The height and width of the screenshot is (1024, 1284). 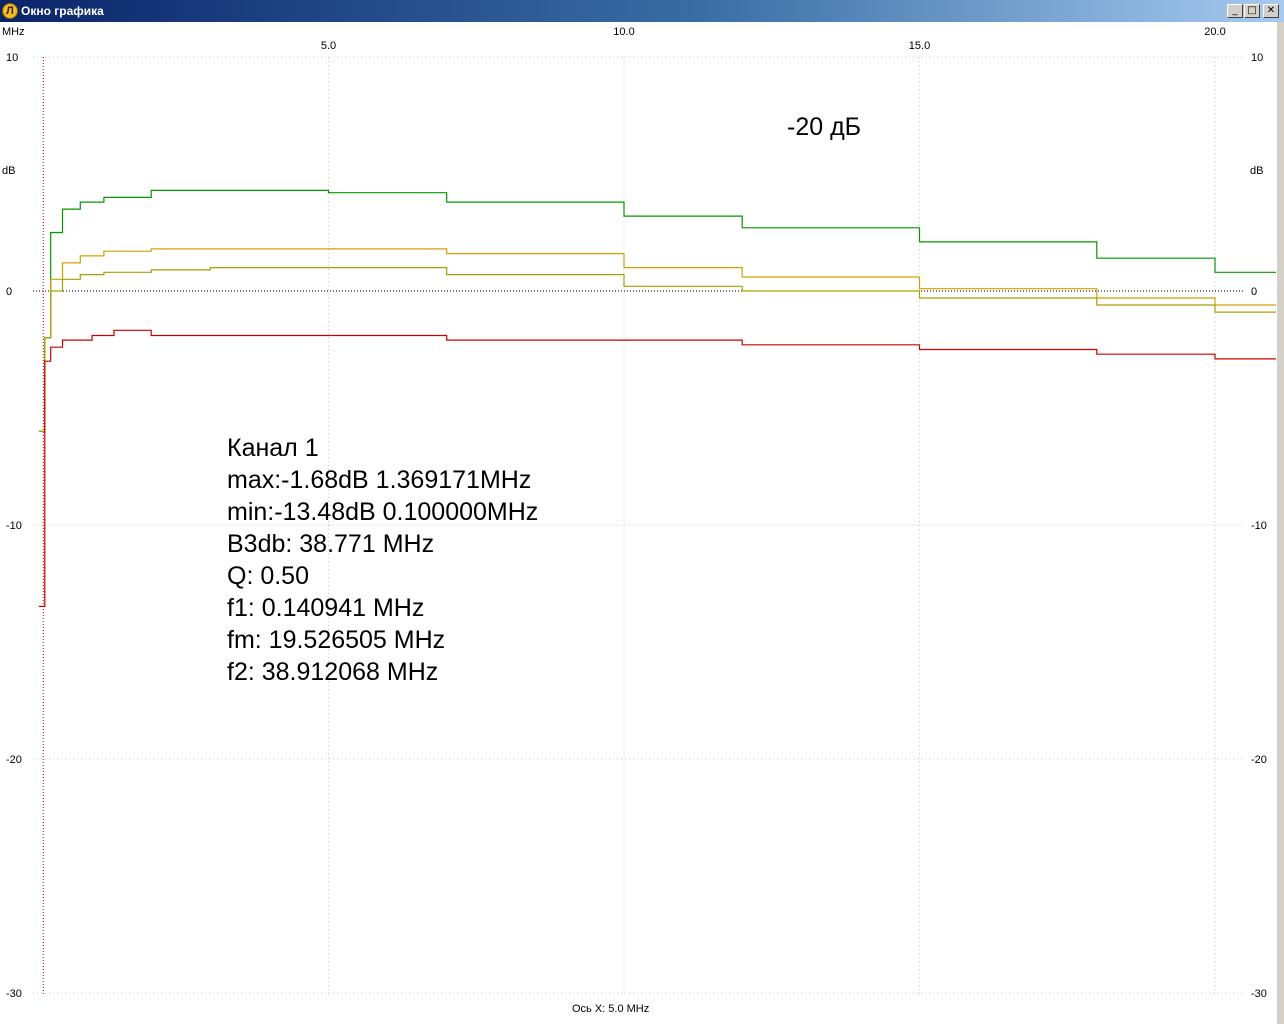 What do you see at coordinates (1259, 994) in the screenshot?
I see `y-tick-label-right--30: -30` at bounding box center [1259, 994].